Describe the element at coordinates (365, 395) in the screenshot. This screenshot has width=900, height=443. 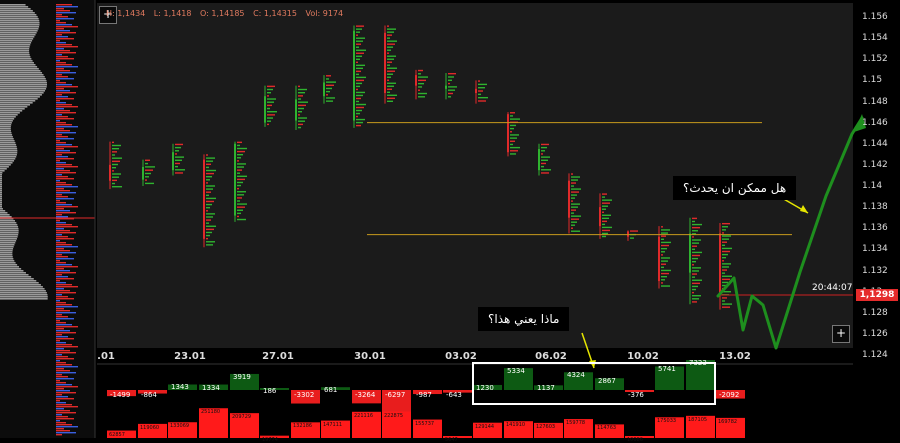
I see `delta-value-label: -3264` at that location.